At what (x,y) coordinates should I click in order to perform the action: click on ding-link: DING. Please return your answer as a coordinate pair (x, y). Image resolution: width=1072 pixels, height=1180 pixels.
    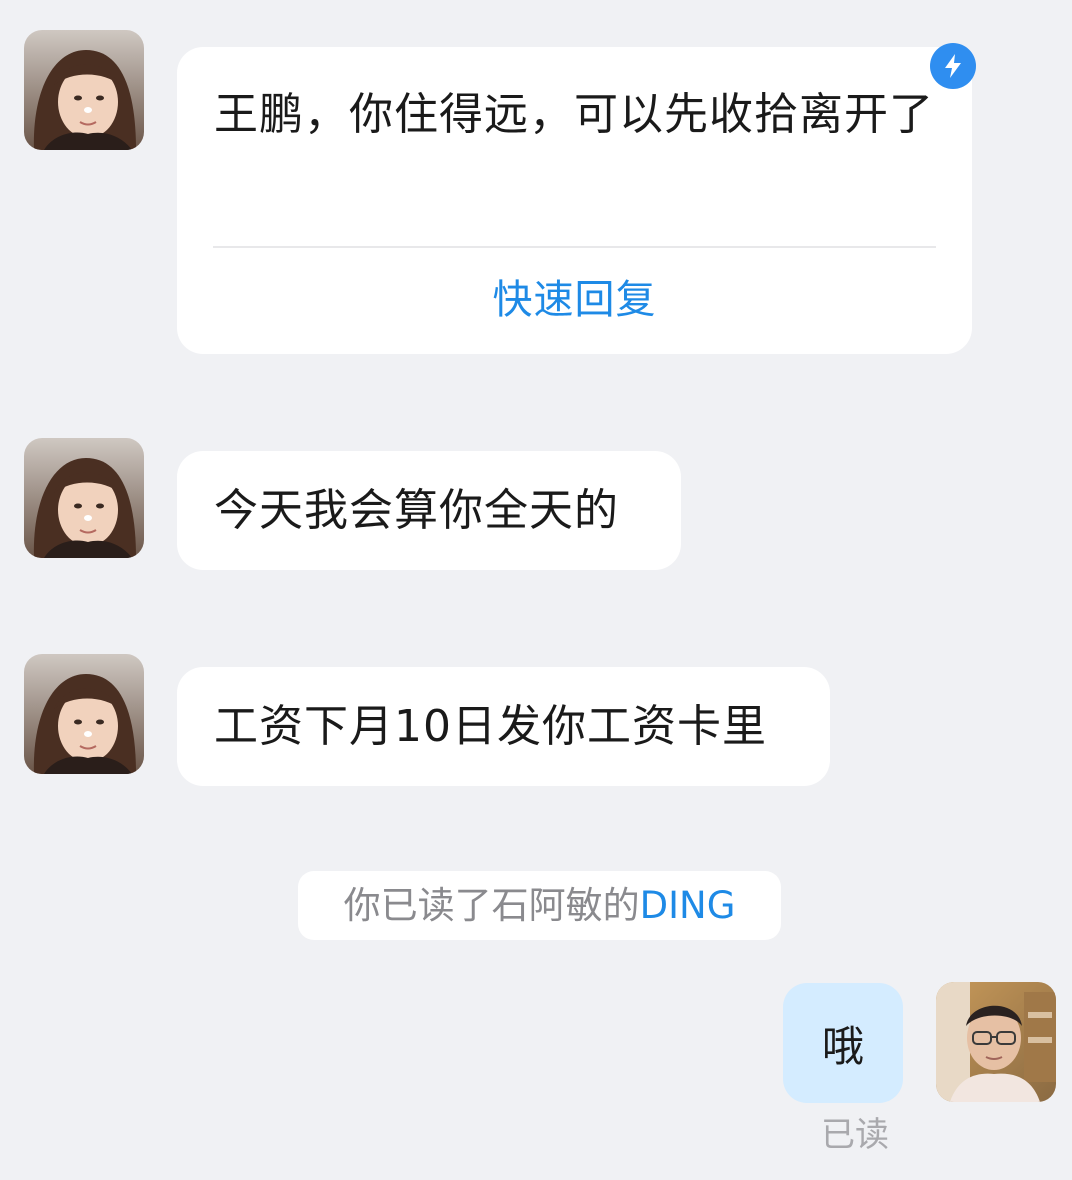
    Looking at the image, I should click on (688, 905).